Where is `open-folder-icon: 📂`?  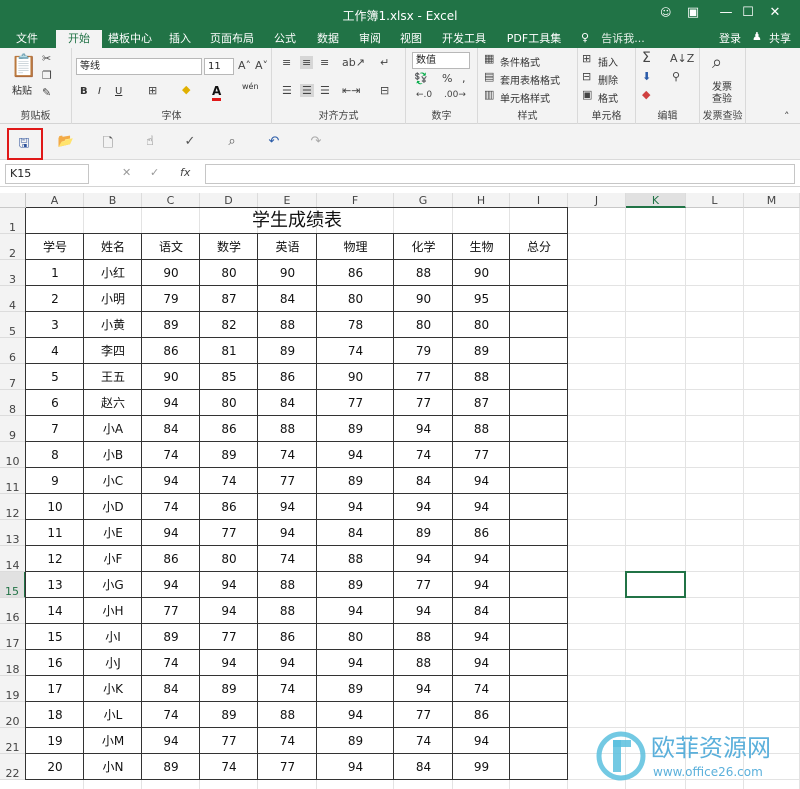
open-folder-icon: 📂 is located at coordinates (66, 143).